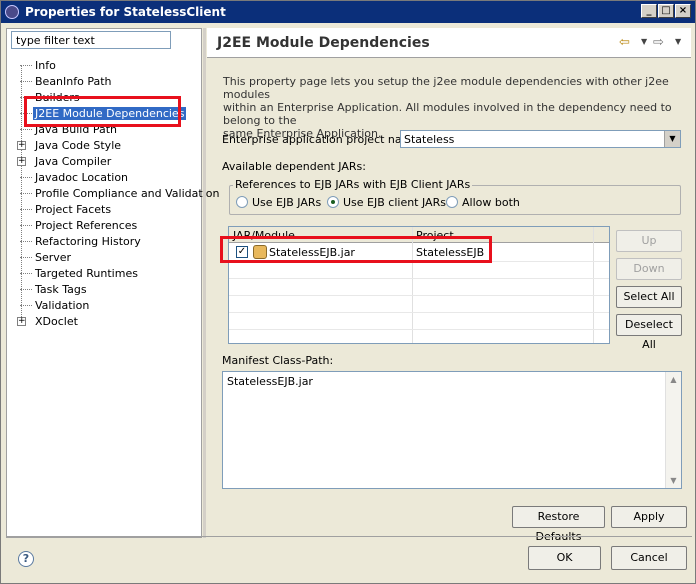 The image size is (696, 584). What do you see at coordinates (62, 305) in the screenshot?
I see `tree-item-label: Validation` at bounding box center [62, 305].